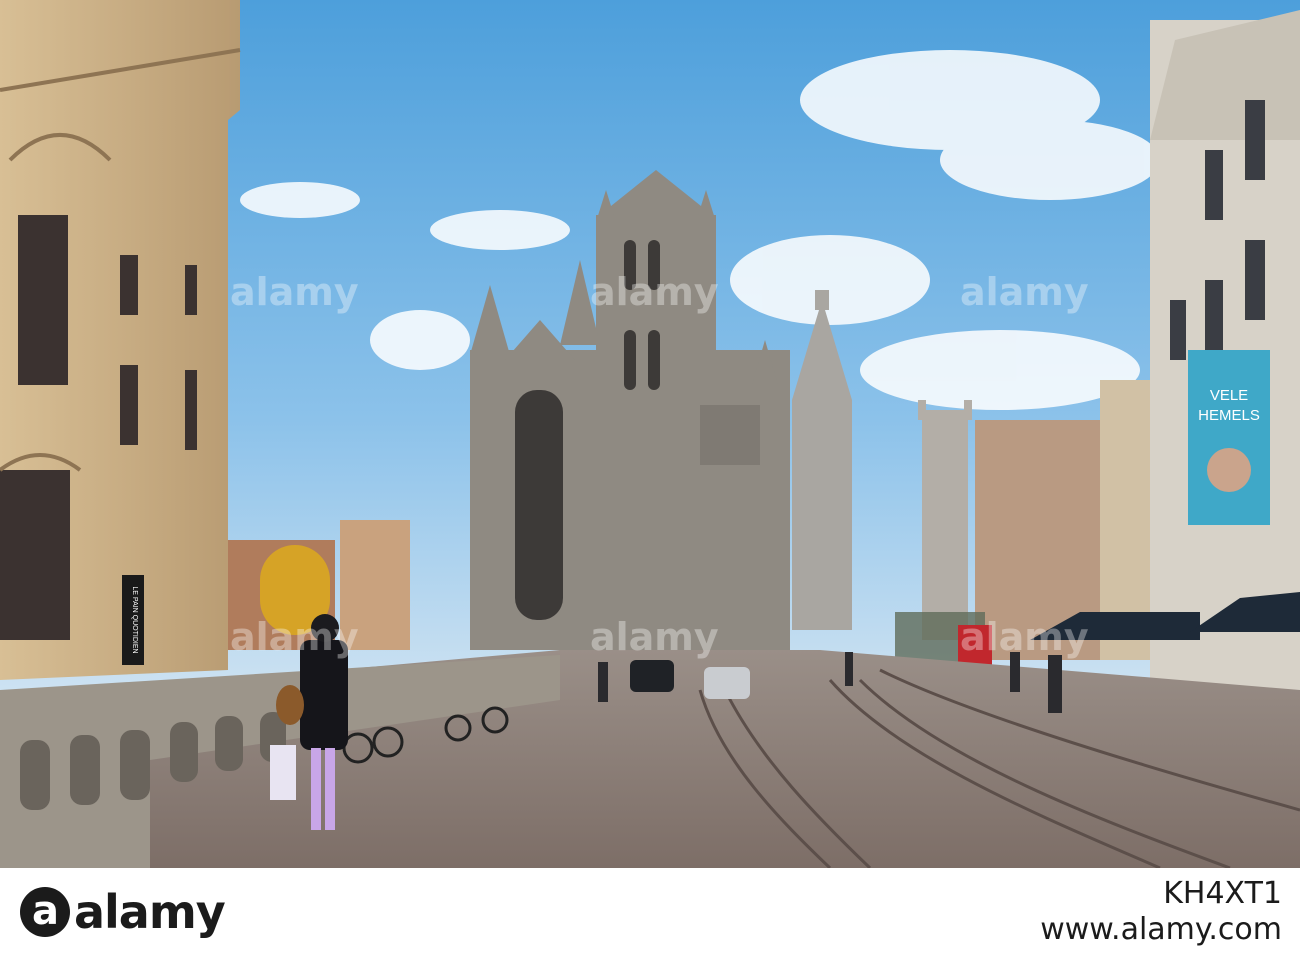  What do you see at coordinates (150, 912) in the screenshot?
I see `alamy-logo-text: alamy` at bounding box center [150, 912].